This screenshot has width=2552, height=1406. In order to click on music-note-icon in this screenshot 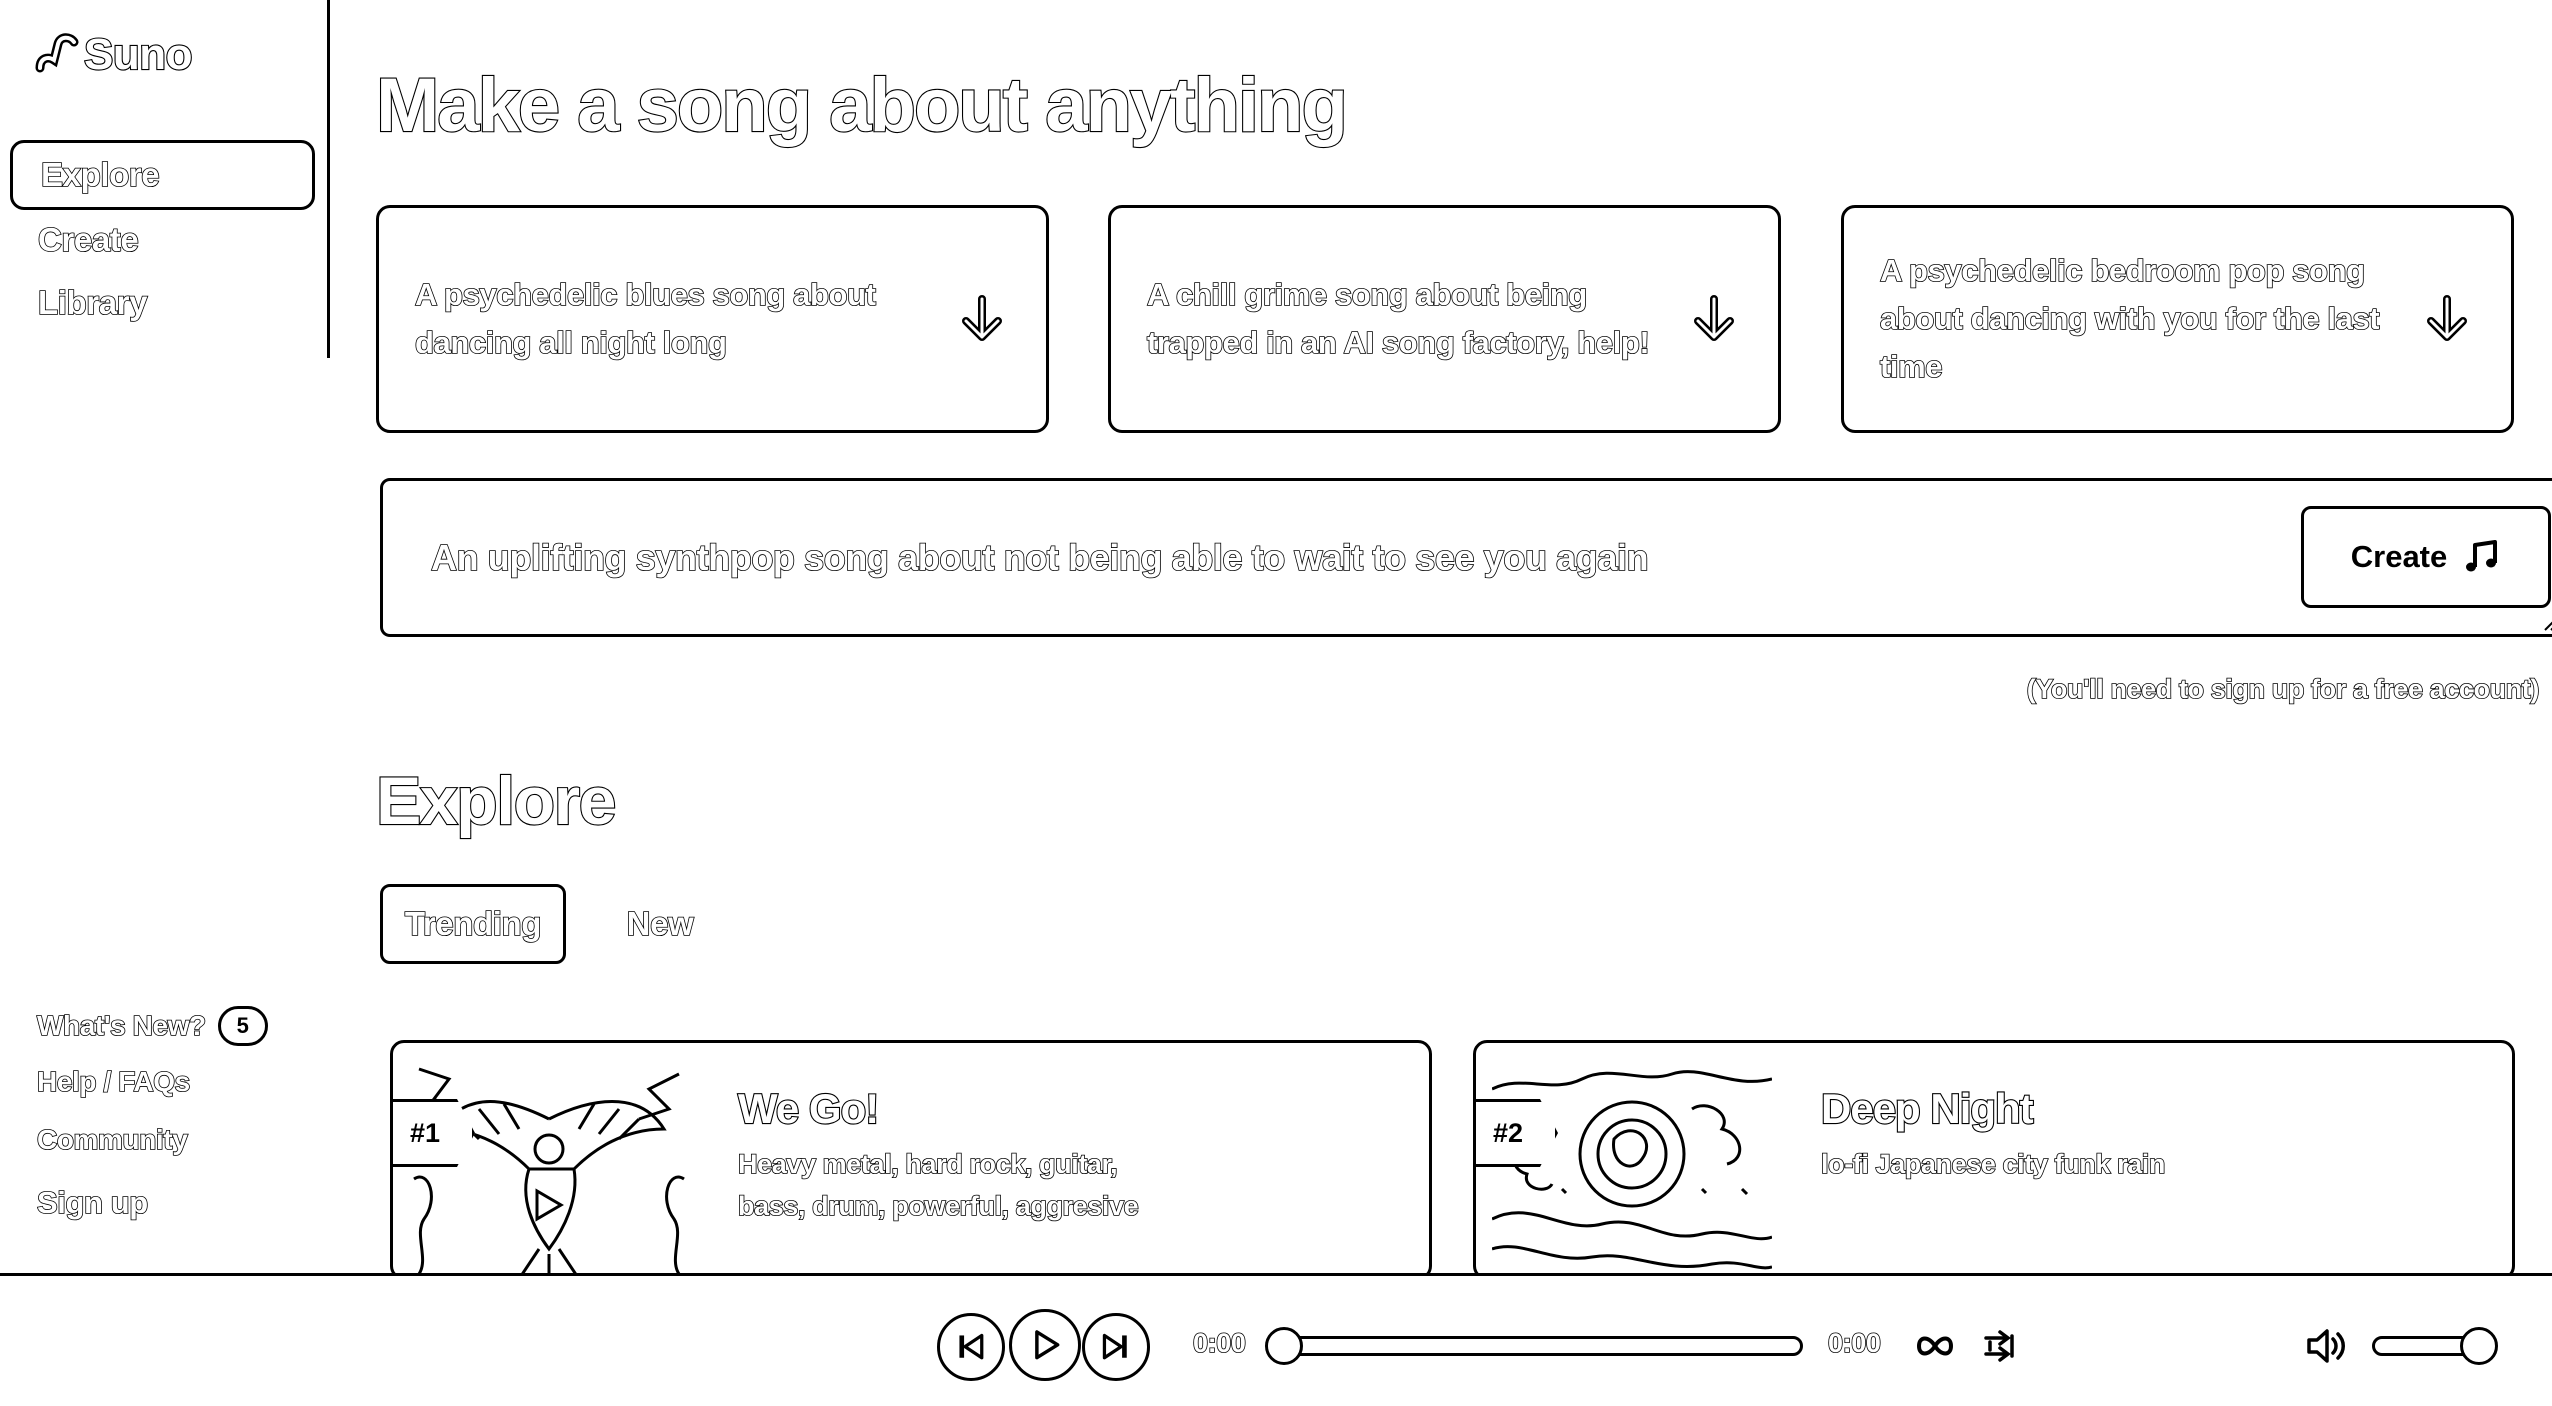, I will do `click(2482, 556)`.